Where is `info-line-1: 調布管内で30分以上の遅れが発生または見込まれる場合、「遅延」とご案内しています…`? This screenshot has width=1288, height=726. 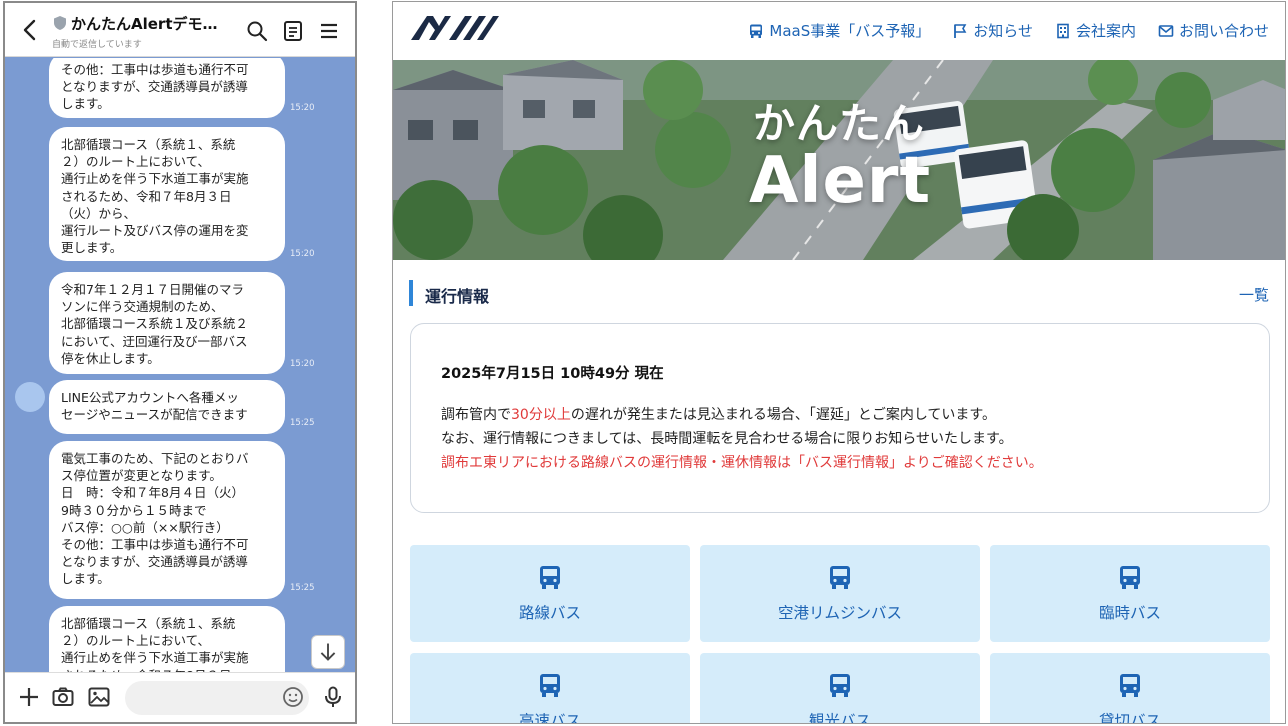 info-line-1: 調布管内で30分以上の遅れが発生または見込まれる場合、「遅延」とご案内しています… is located at coordinates (718, 414).